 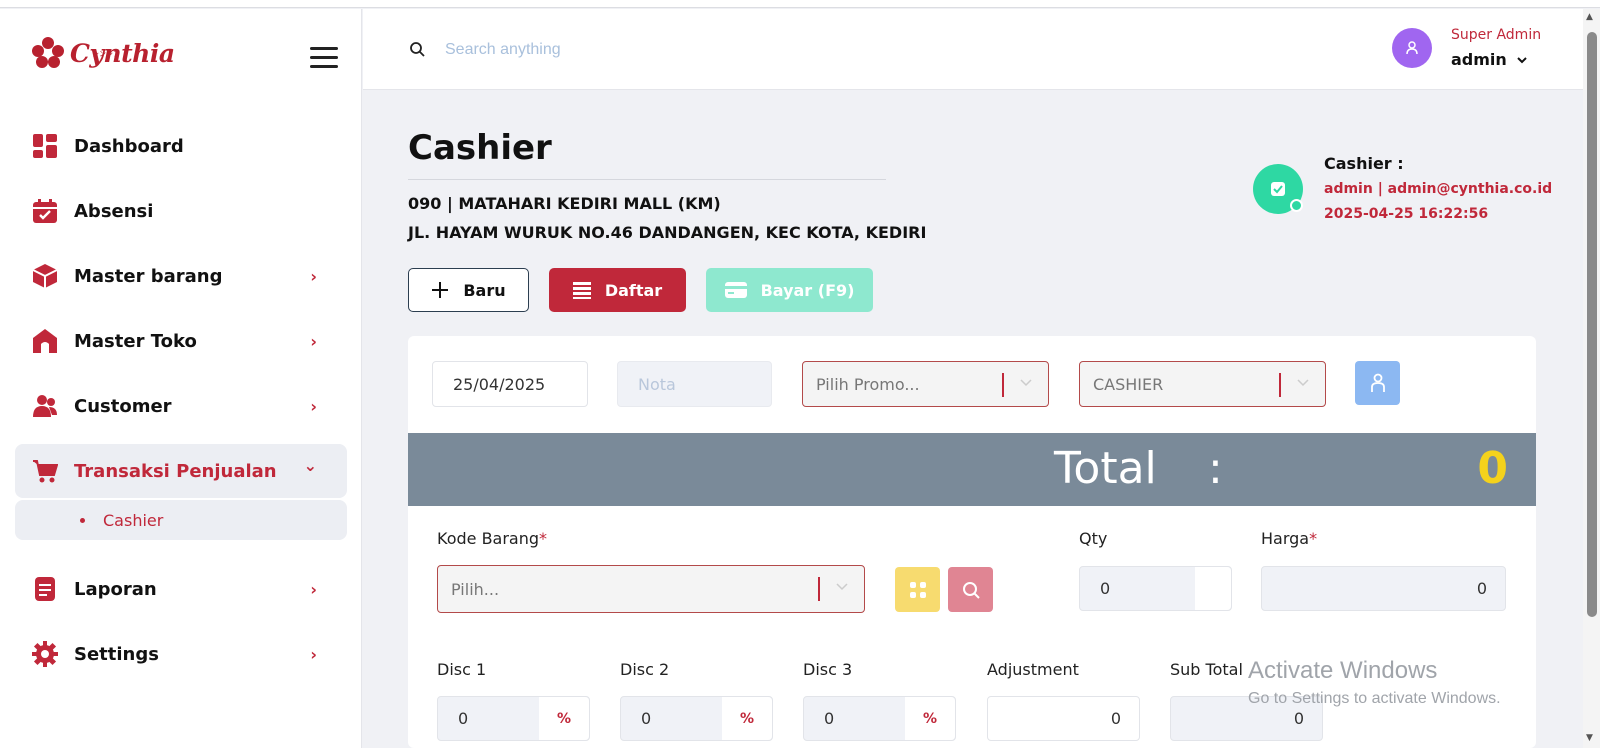 I want to click on gear-icon, so click(x=45, y=654).